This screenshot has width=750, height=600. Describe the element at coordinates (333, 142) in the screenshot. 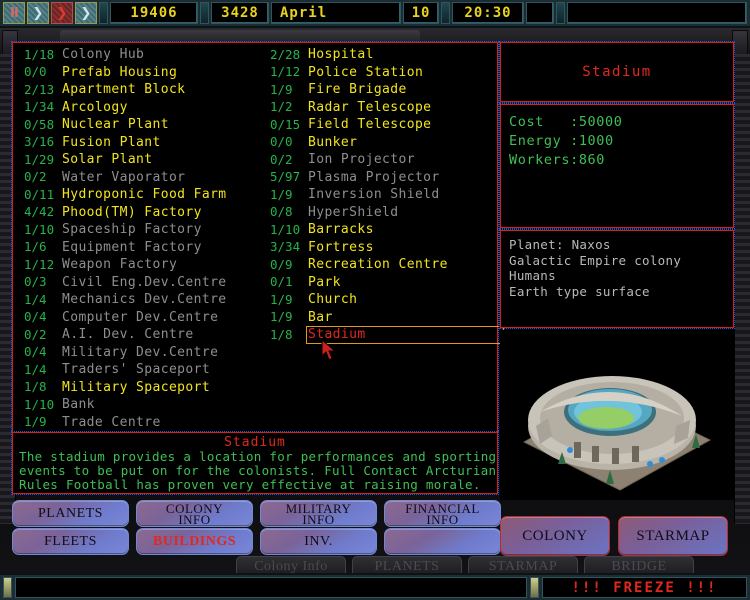

I see `building-name: Bunker` at that location.